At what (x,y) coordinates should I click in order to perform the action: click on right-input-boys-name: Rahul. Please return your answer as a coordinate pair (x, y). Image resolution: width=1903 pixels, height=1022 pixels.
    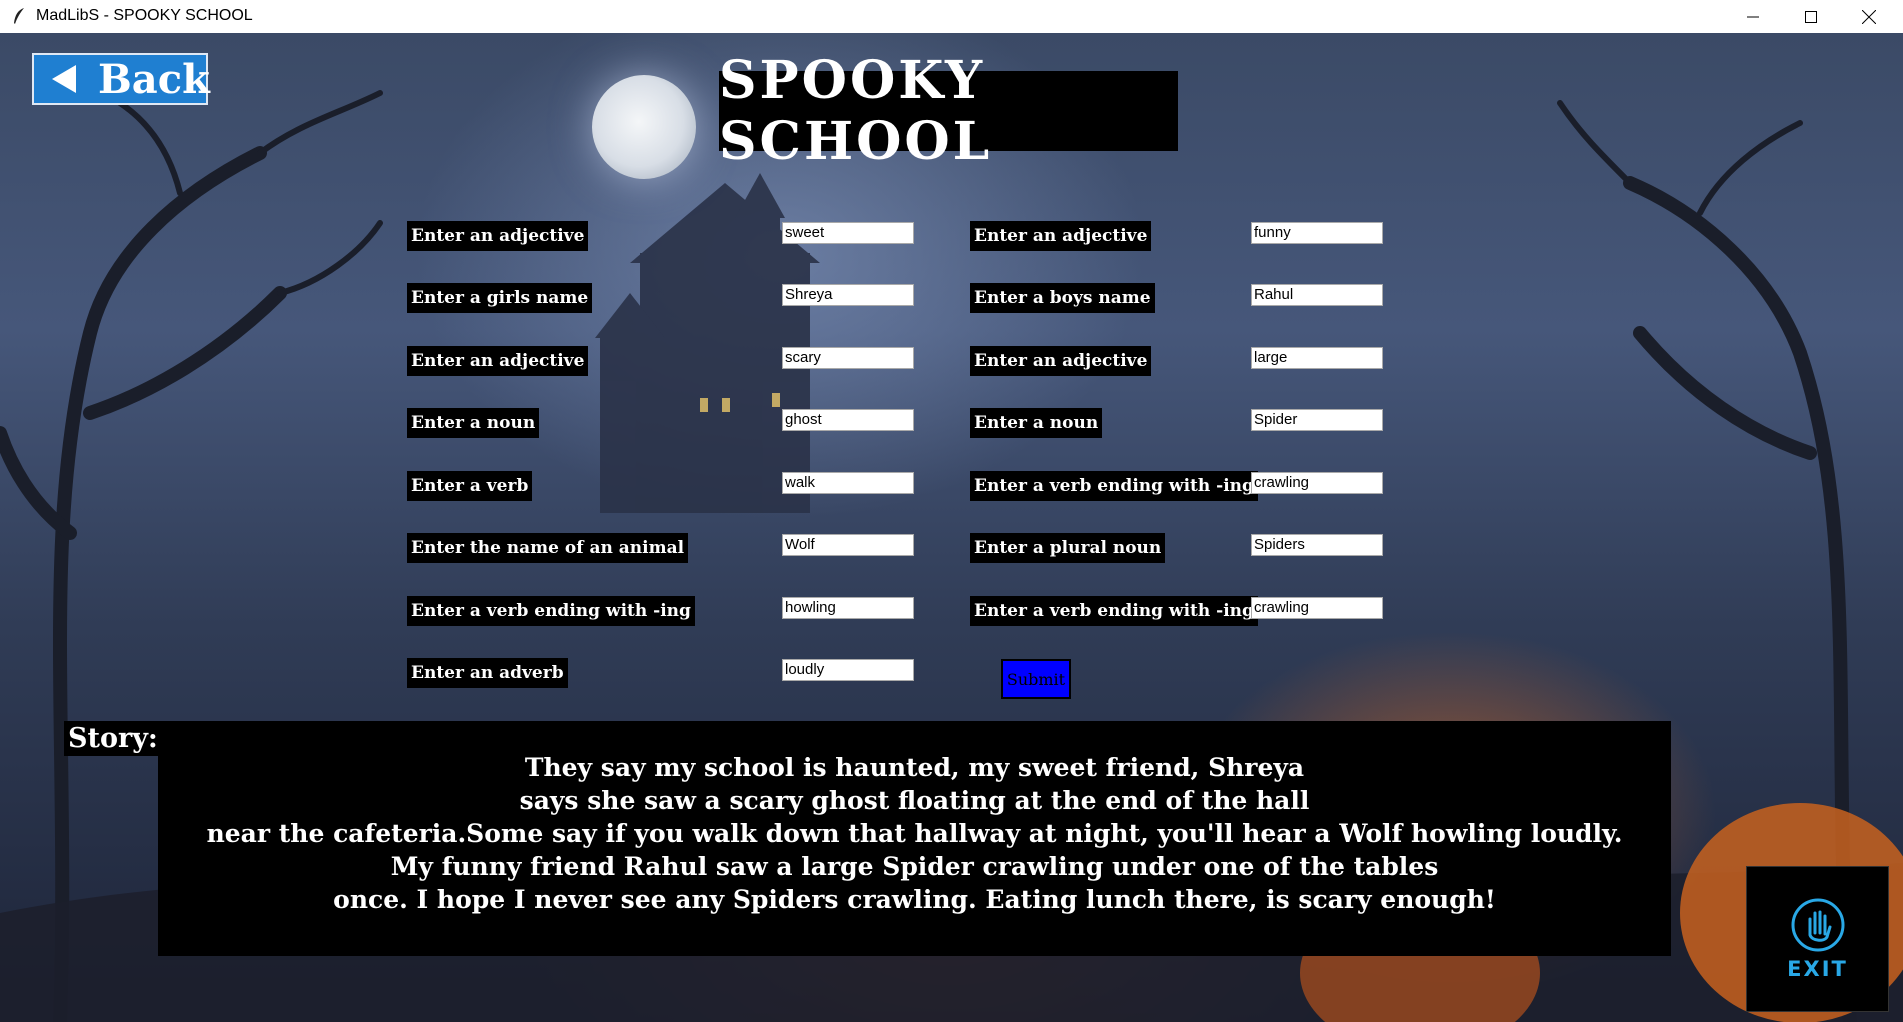
    Looking at the image, I should click on (1317, 295).